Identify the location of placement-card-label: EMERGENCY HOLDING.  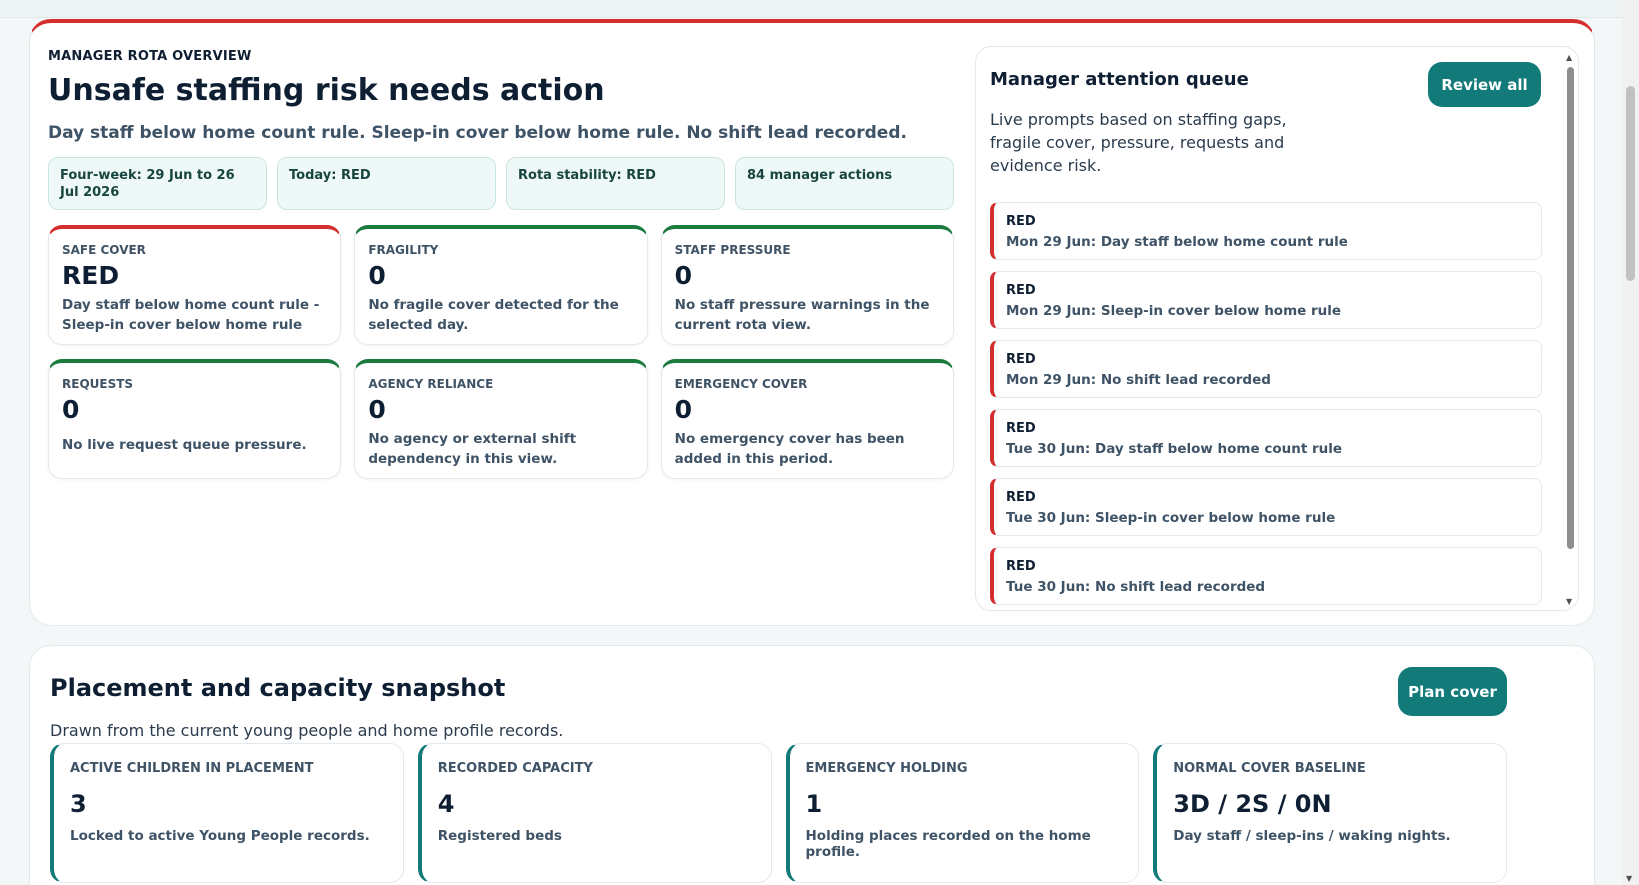
(886, 768).